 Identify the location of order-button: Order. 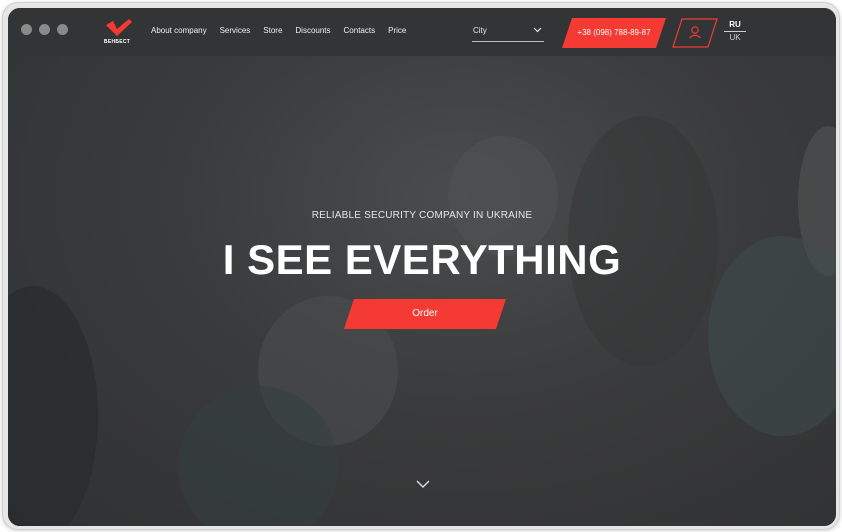
(425, 314).